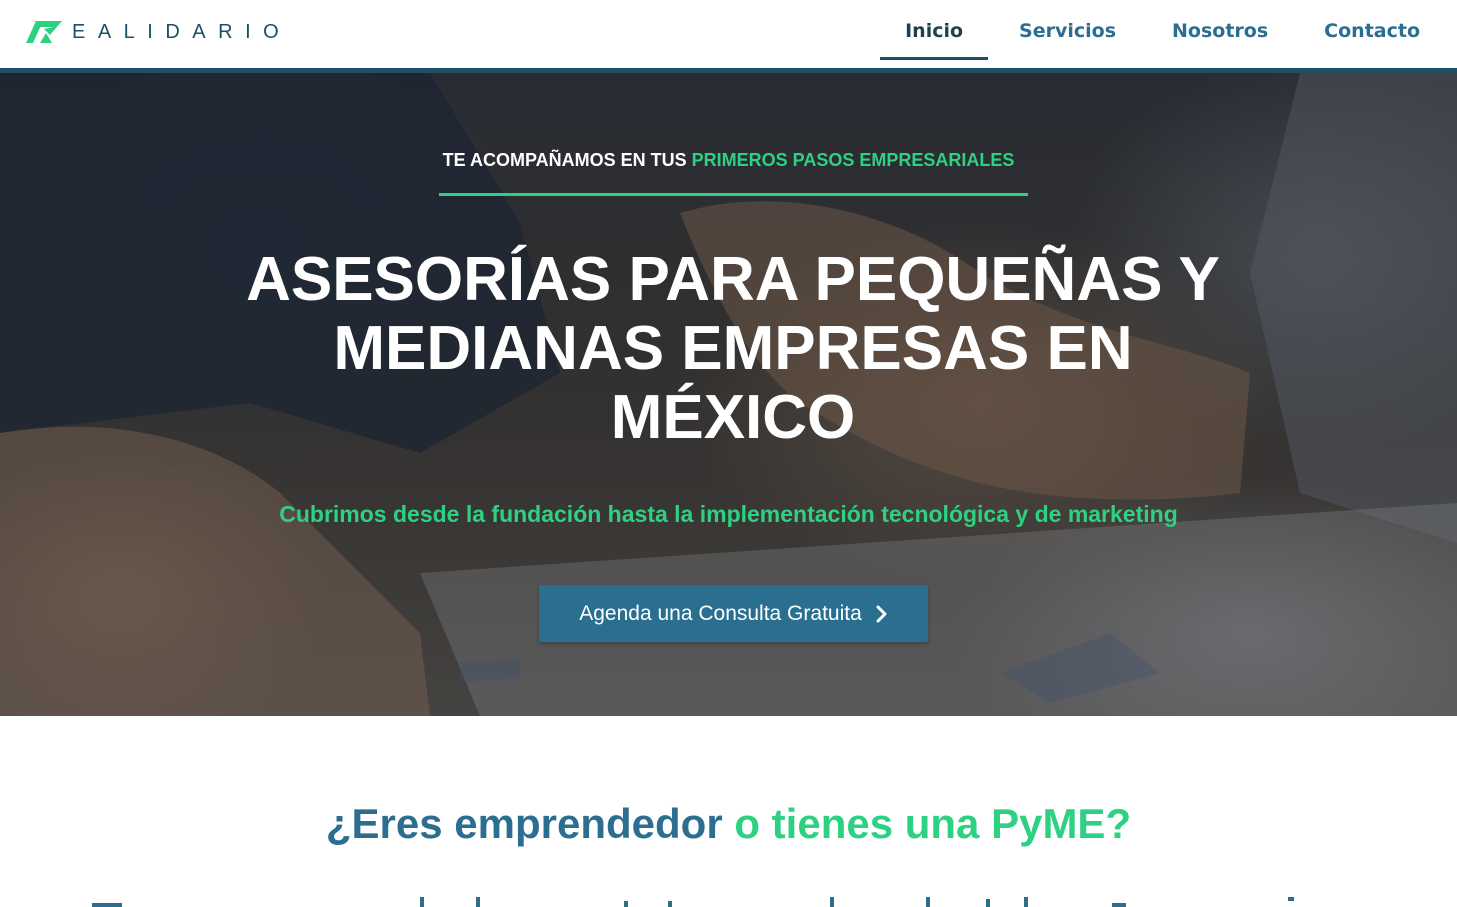  I want to click on hero-title-line-2: MEDIANAS EMPRESAS EN, so click(733, 348).